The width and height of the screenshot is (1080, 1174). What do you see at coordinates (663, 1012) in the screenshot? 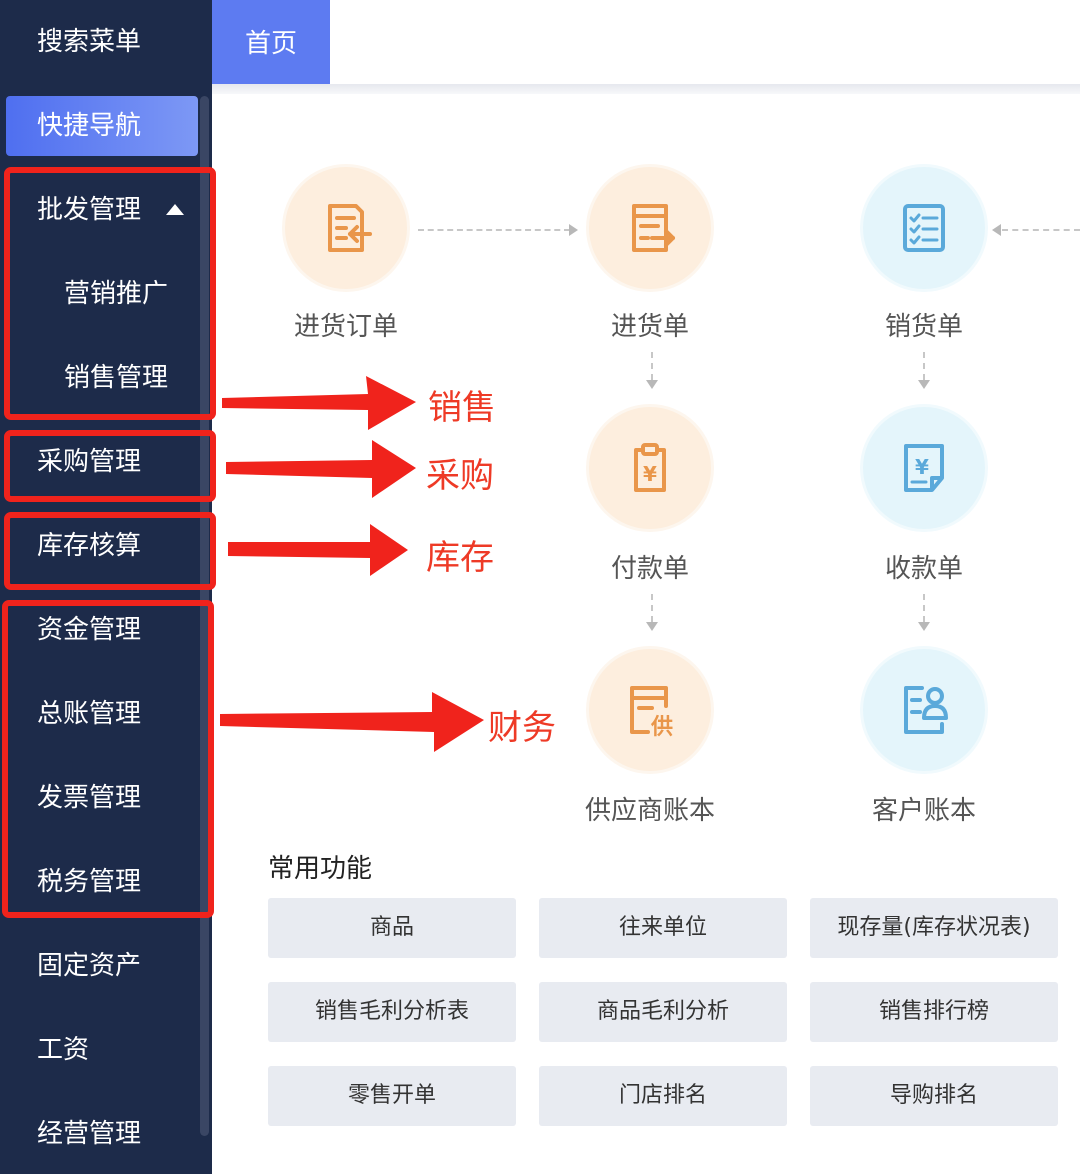
I see `function-button-product-margin: 商品毛利分析` at bounding box center [663, 1012].